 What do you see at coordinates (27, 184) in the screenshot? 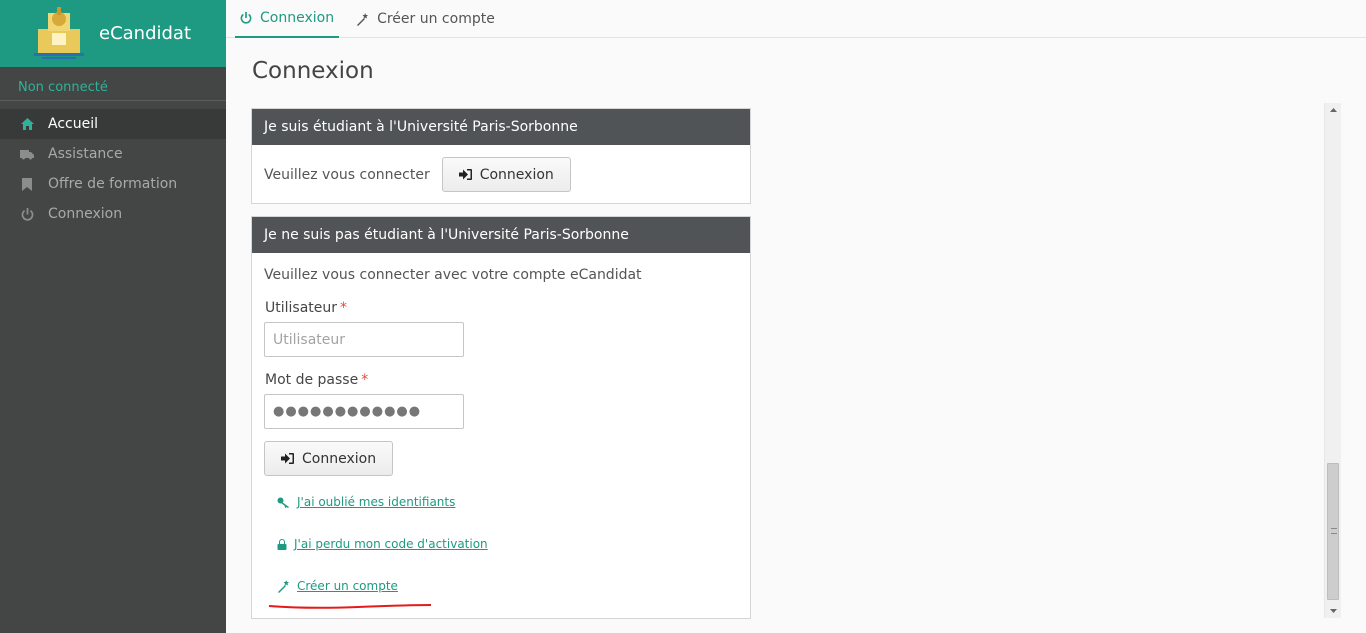
I see `bookmark-icon` at bounding box center [27, 184].